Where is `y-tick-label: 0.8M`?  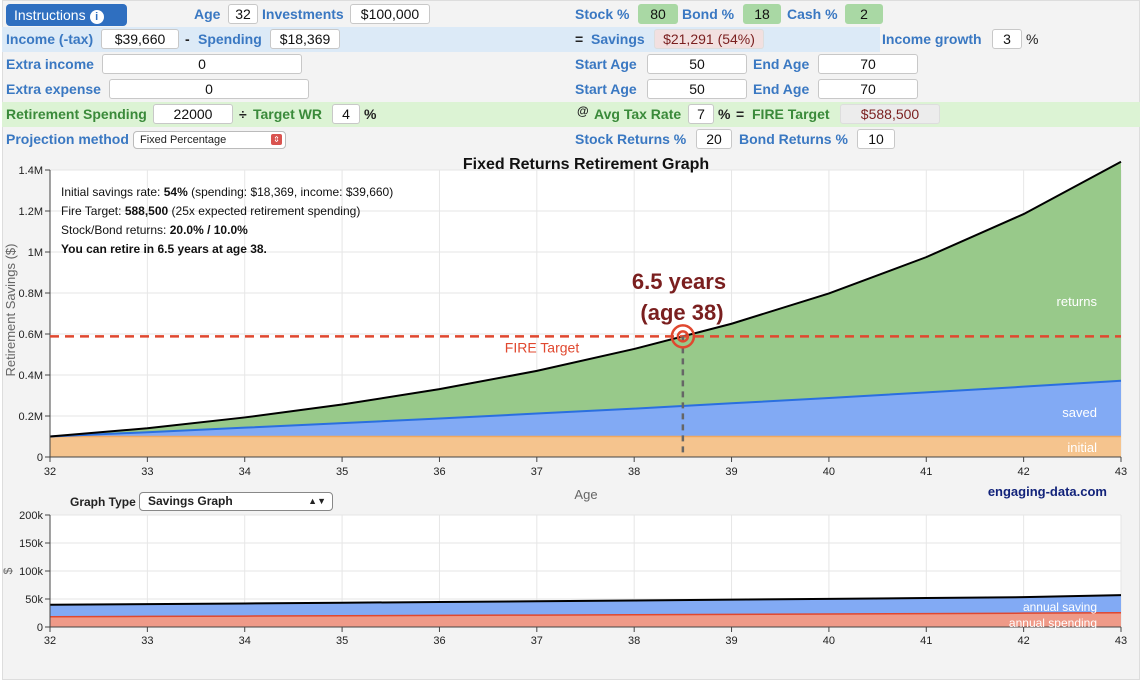
y-tick-label: 0.8M is located at coordinates (31, 294).